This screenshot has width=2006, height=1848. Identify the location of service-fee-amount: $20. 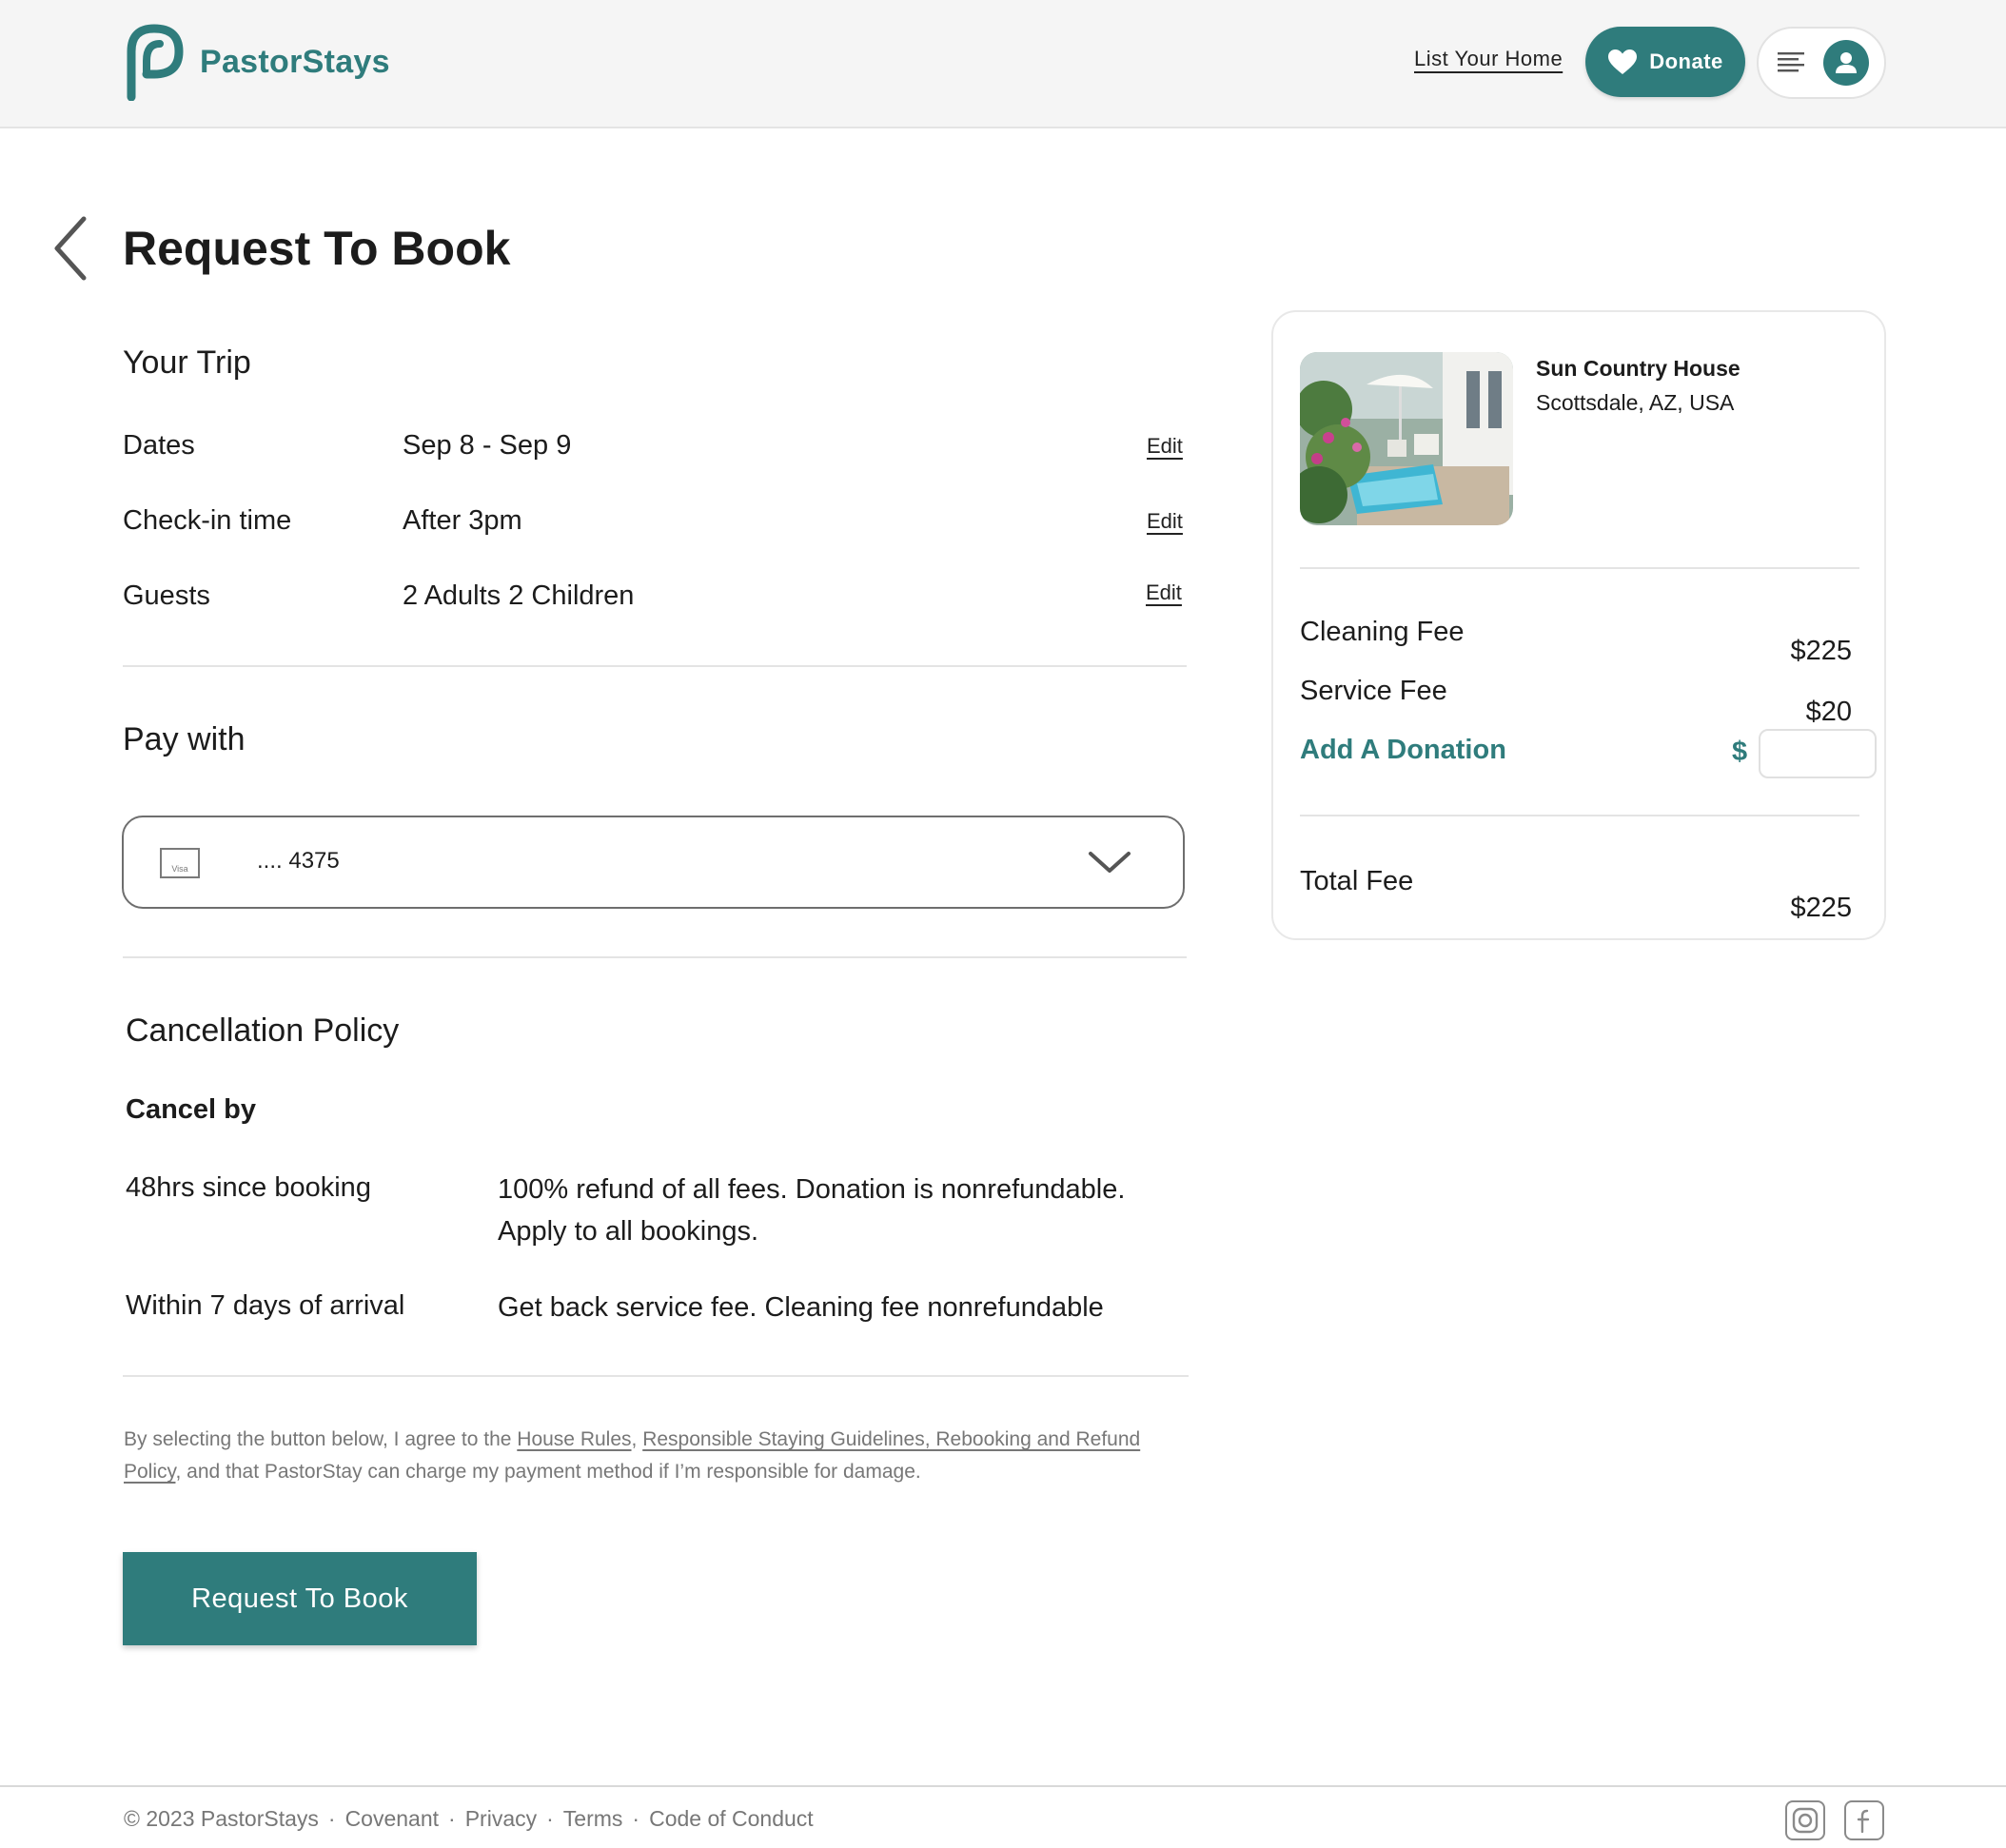
(1829, 712).